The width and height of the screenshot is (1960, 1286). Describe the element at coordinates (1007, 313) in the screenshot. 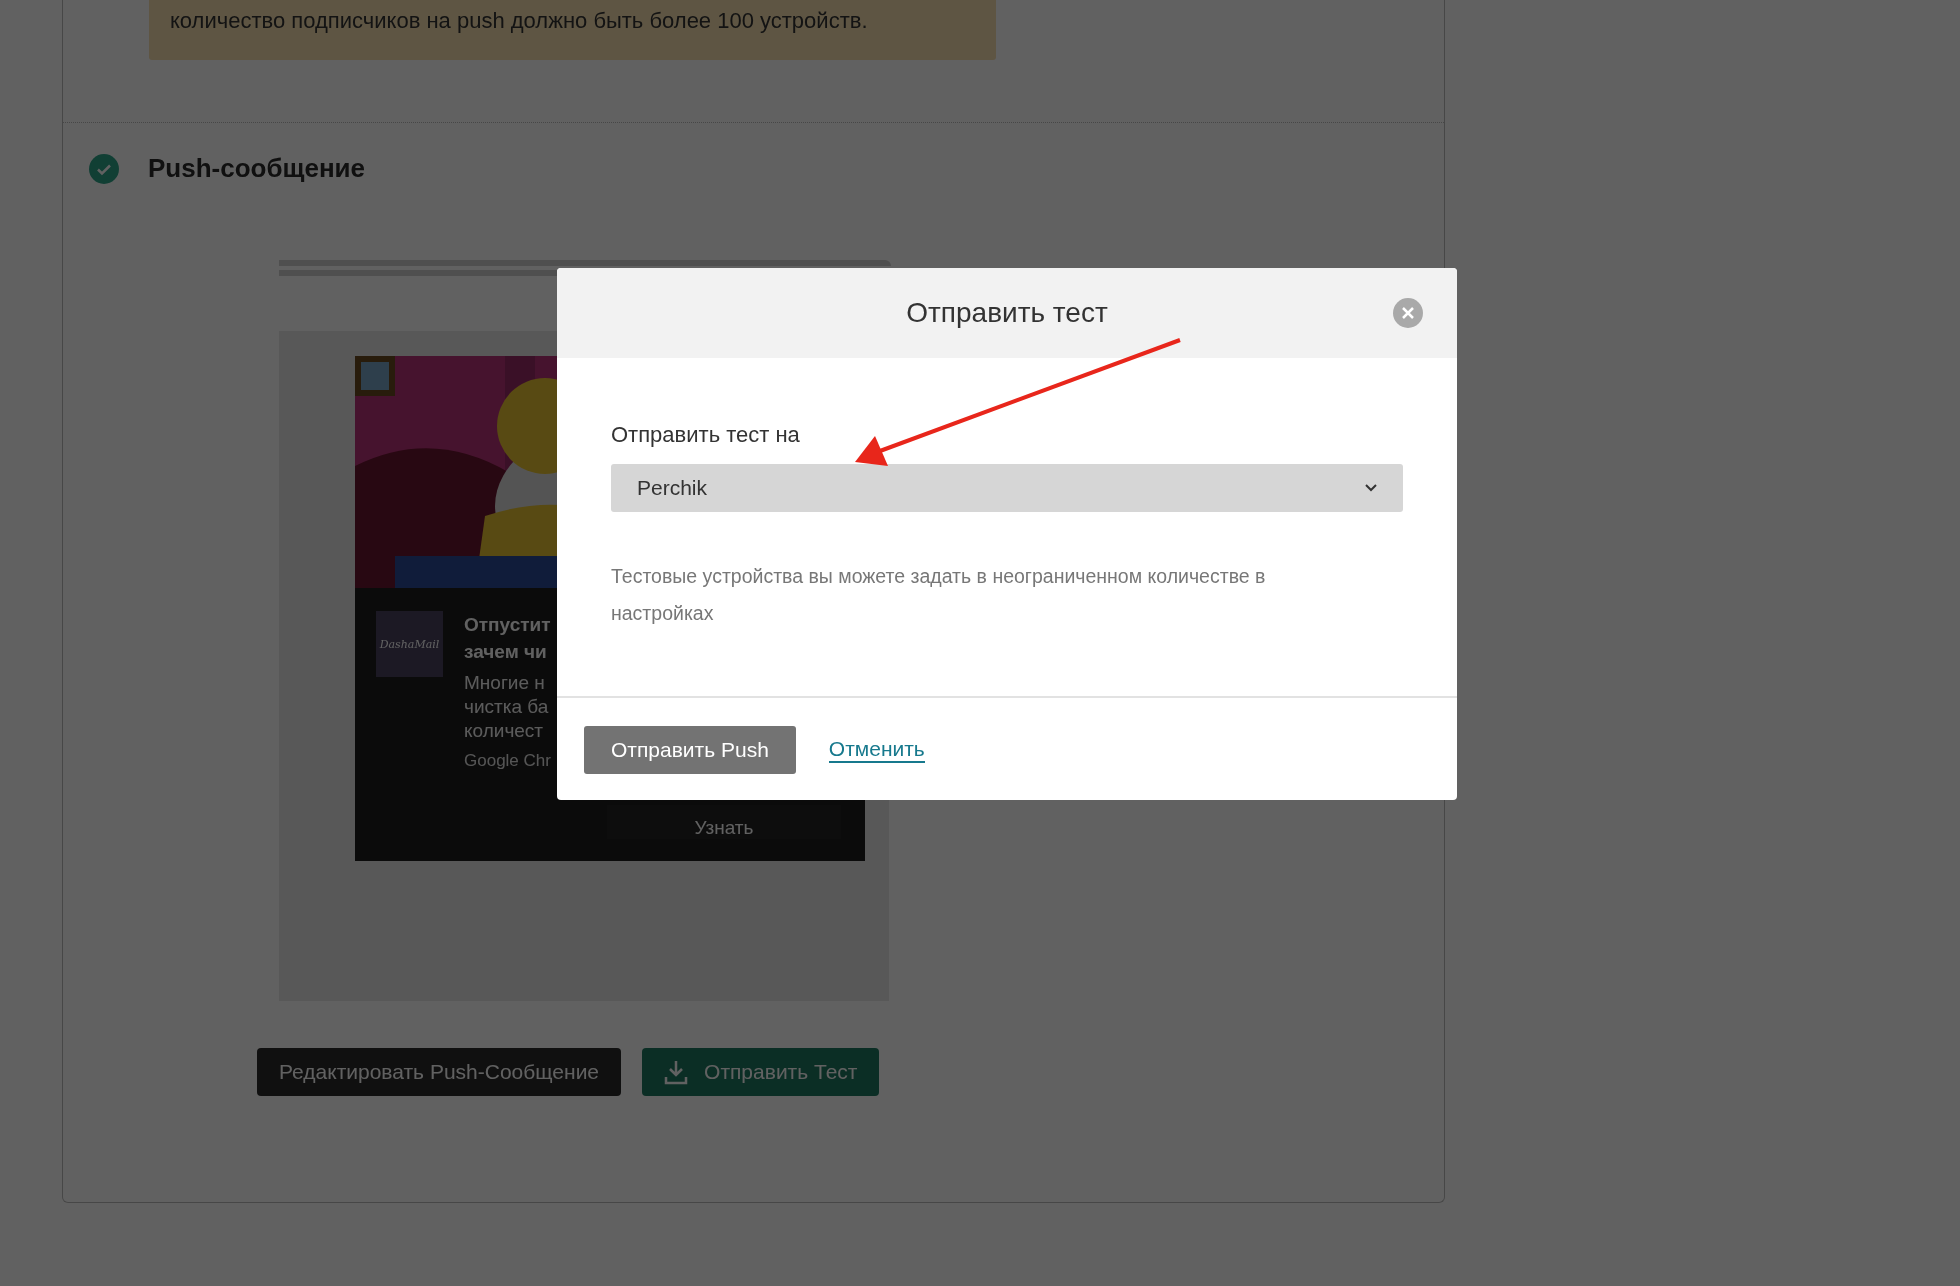

I see `dialog-title: Отправить тест` at that location.